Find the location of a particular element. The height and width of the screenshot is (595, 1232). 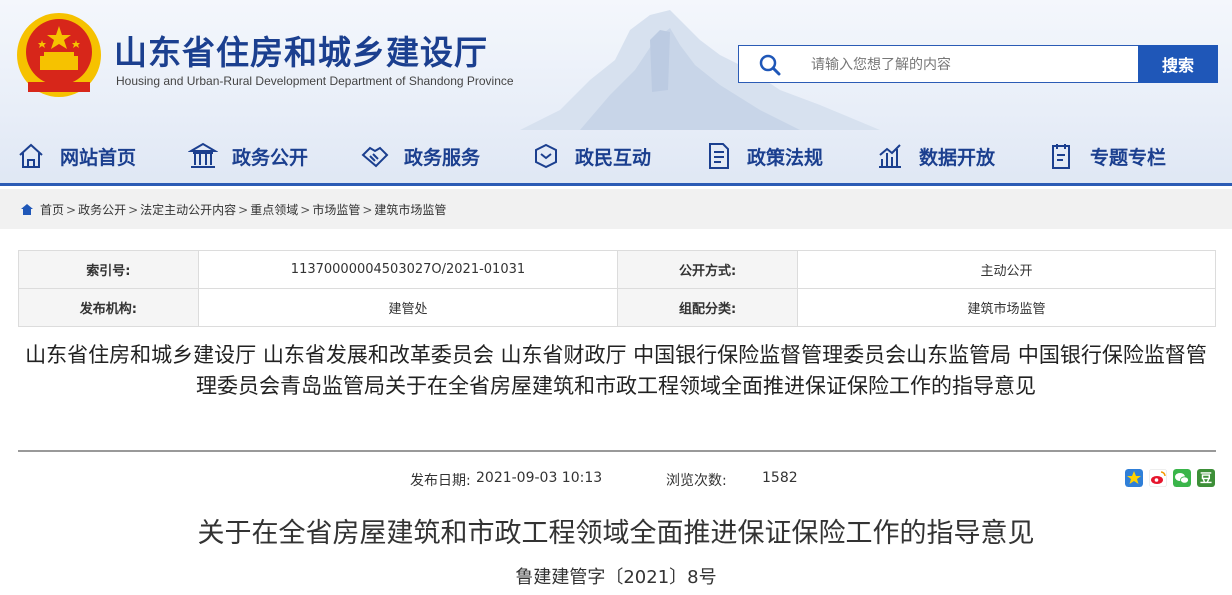

nav-item-policy: 政策法规 is located at coordinates (763, 156).